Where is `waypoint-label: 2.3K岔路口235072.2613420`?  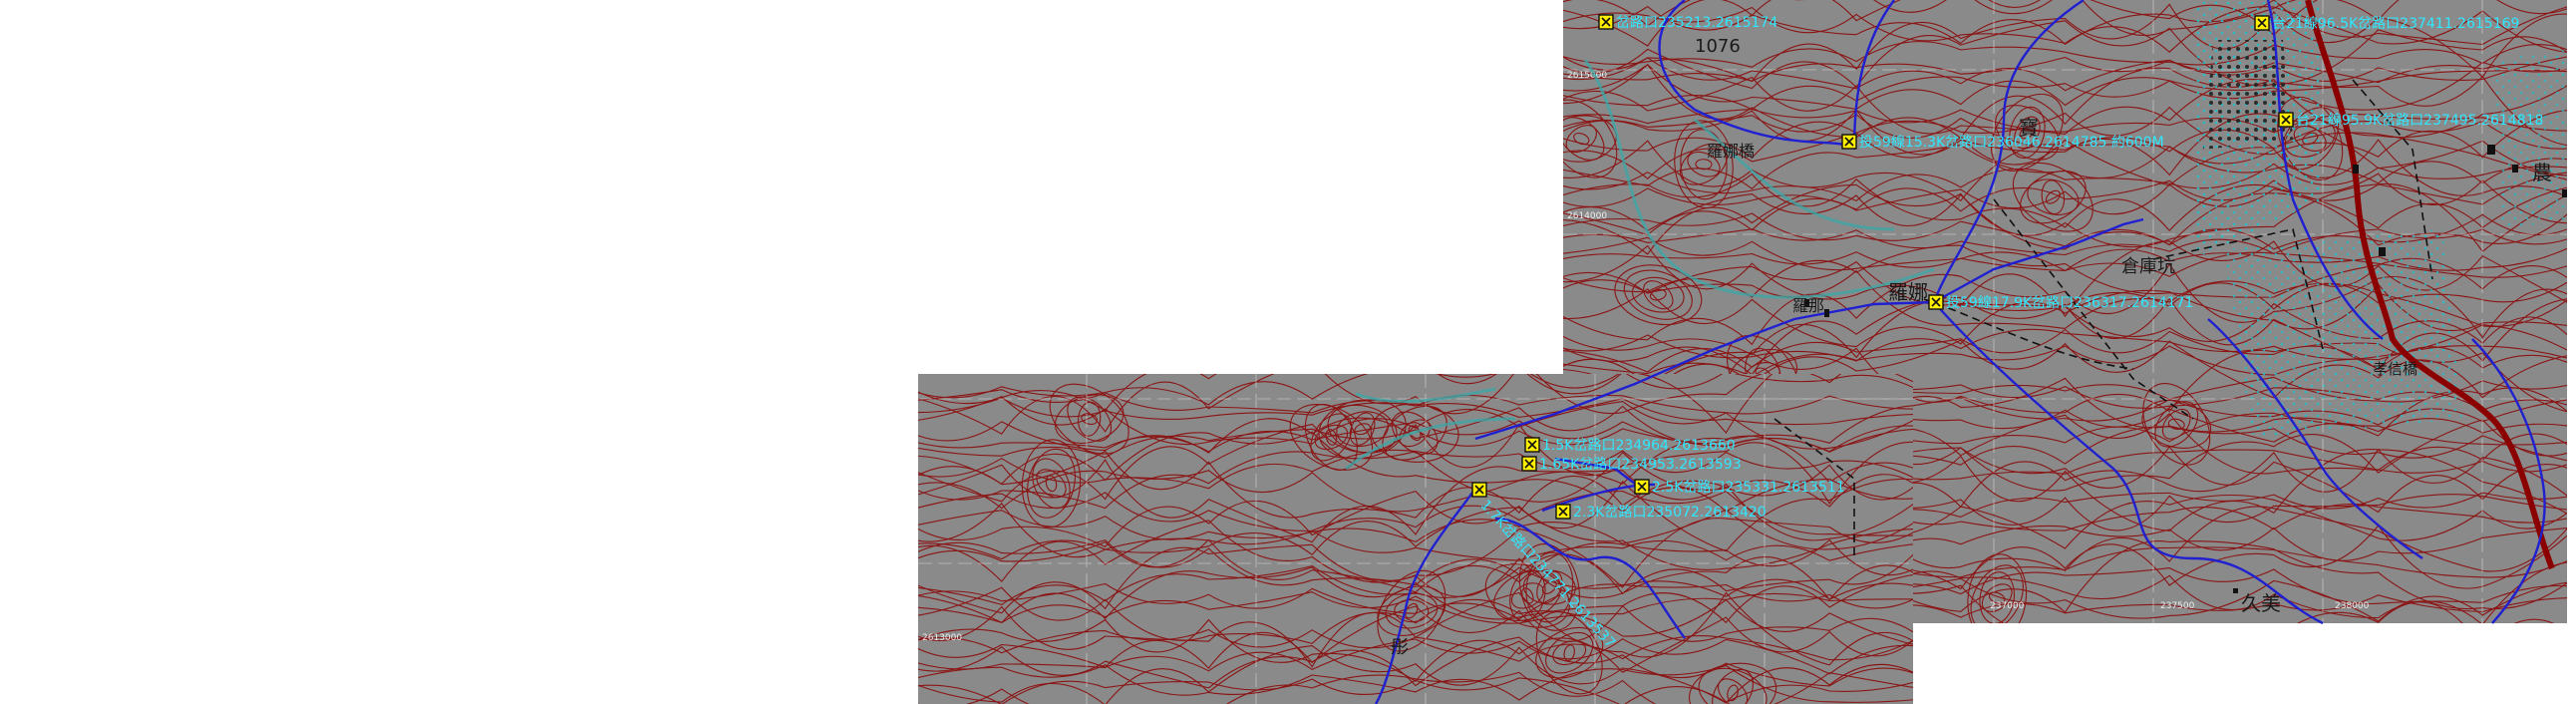 waypoint-label: 2.3K岔路口235072.2613420 is located at coordinates (1670, 513).